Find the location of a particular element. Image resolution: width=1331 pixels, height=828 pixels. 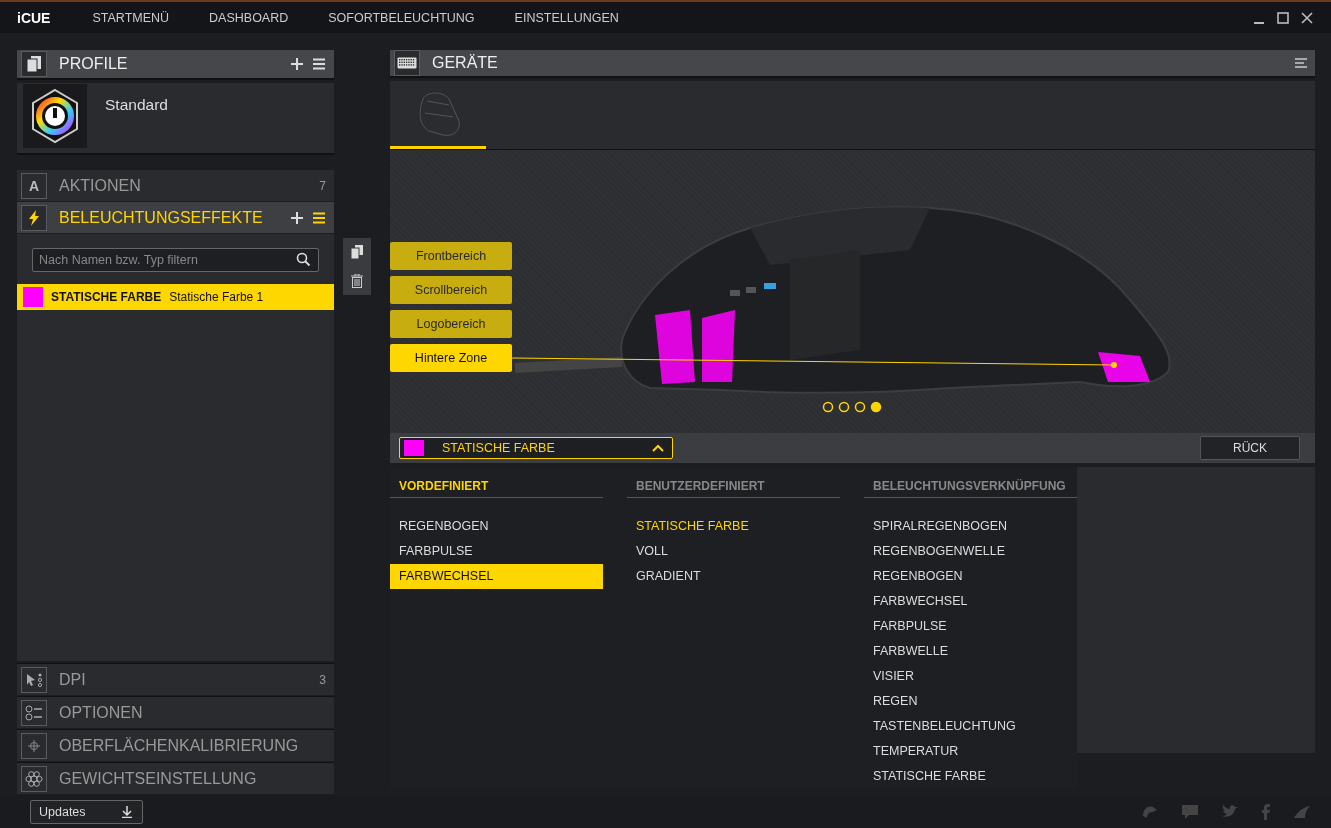

effect-name: Statische Farbe 1 is located at coordinates (216, 297).